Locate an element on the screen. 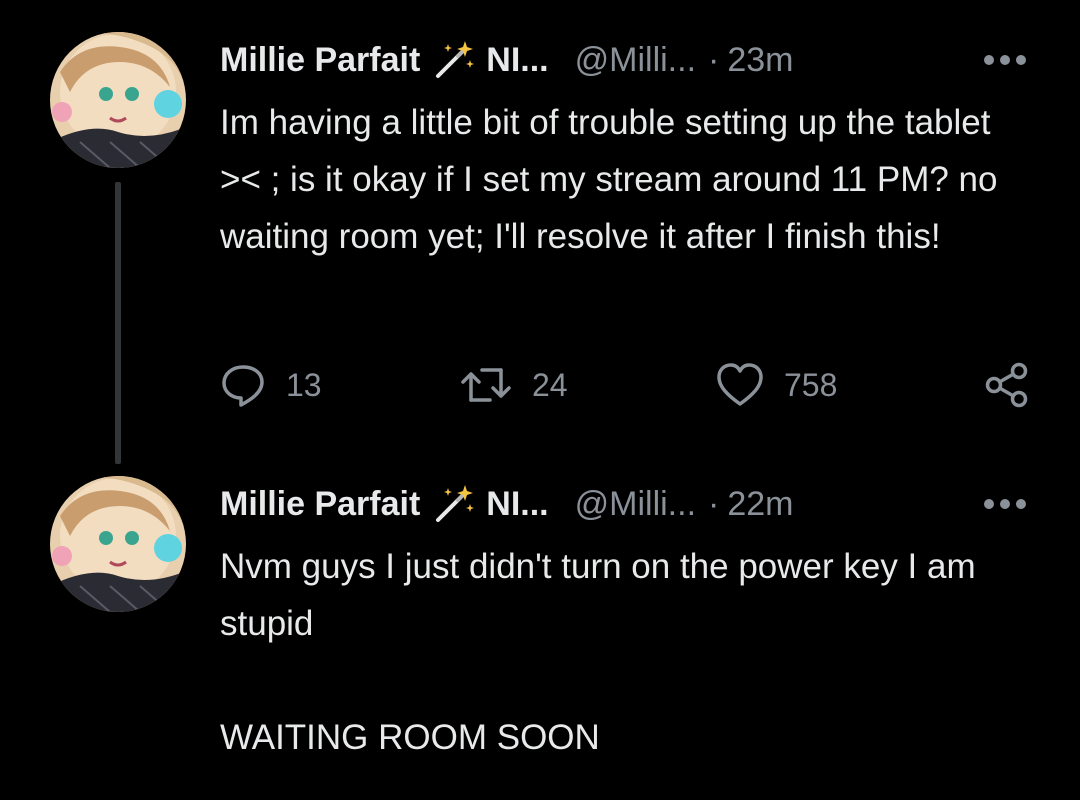 Image resolution: width=1080 pixels, height=800 pixels. timestamp: 22m is located at coordinates (760, 504).